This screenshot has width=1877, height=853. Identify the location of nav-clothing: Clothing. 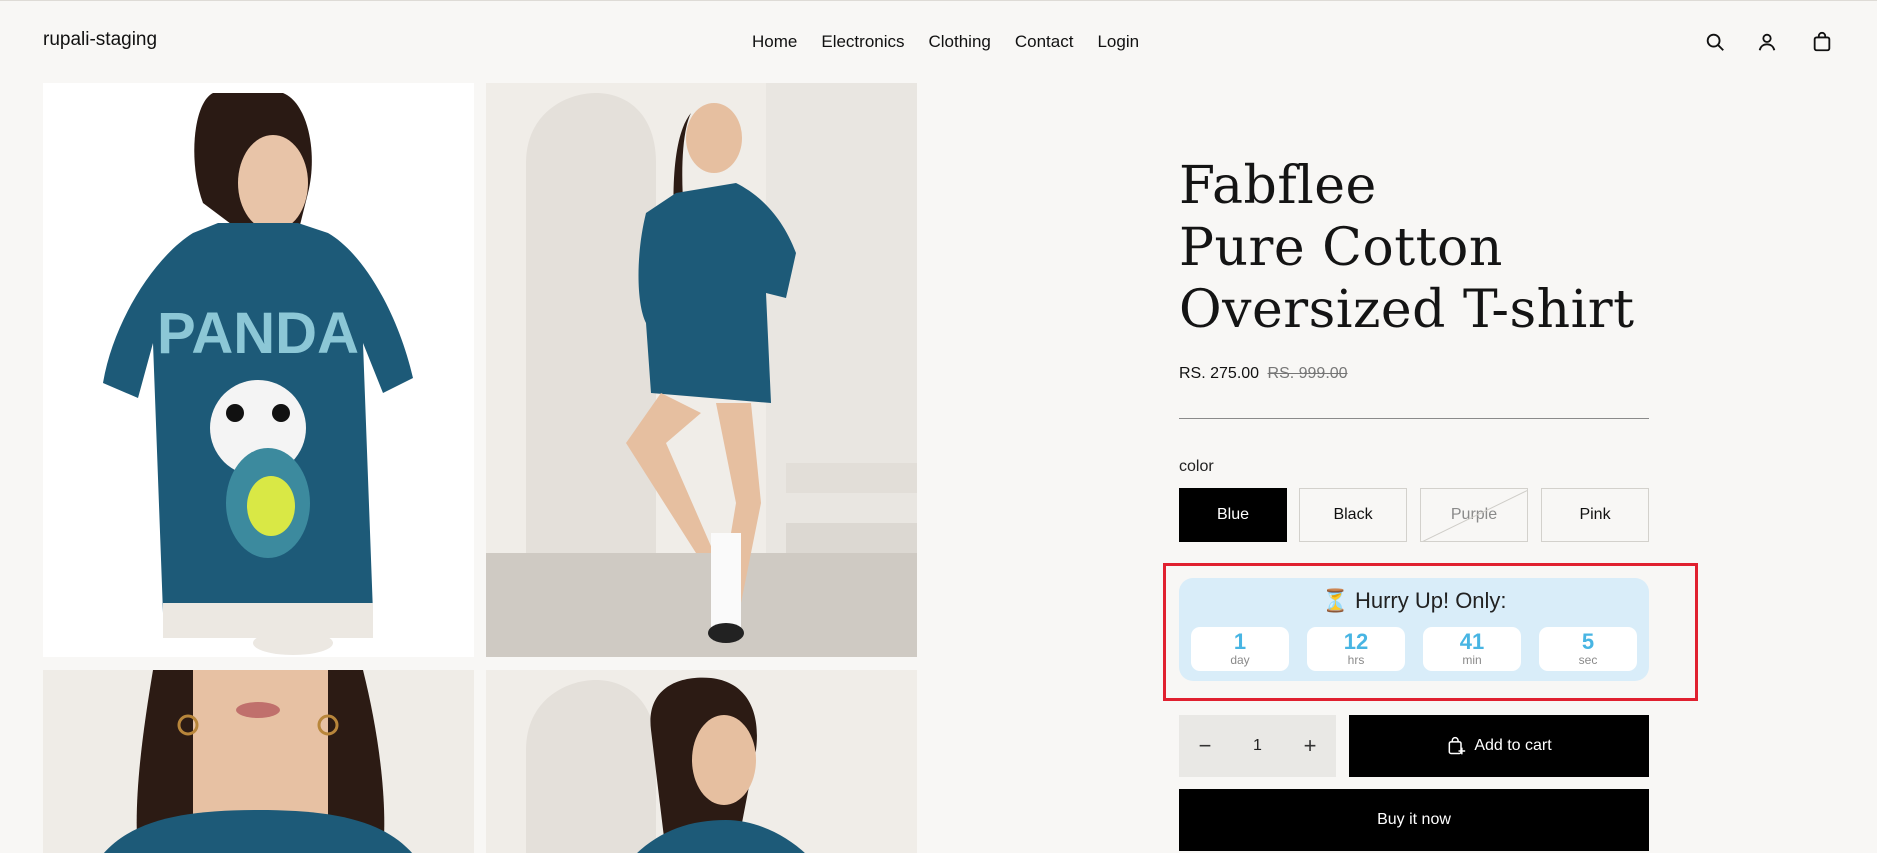
(960, 42).